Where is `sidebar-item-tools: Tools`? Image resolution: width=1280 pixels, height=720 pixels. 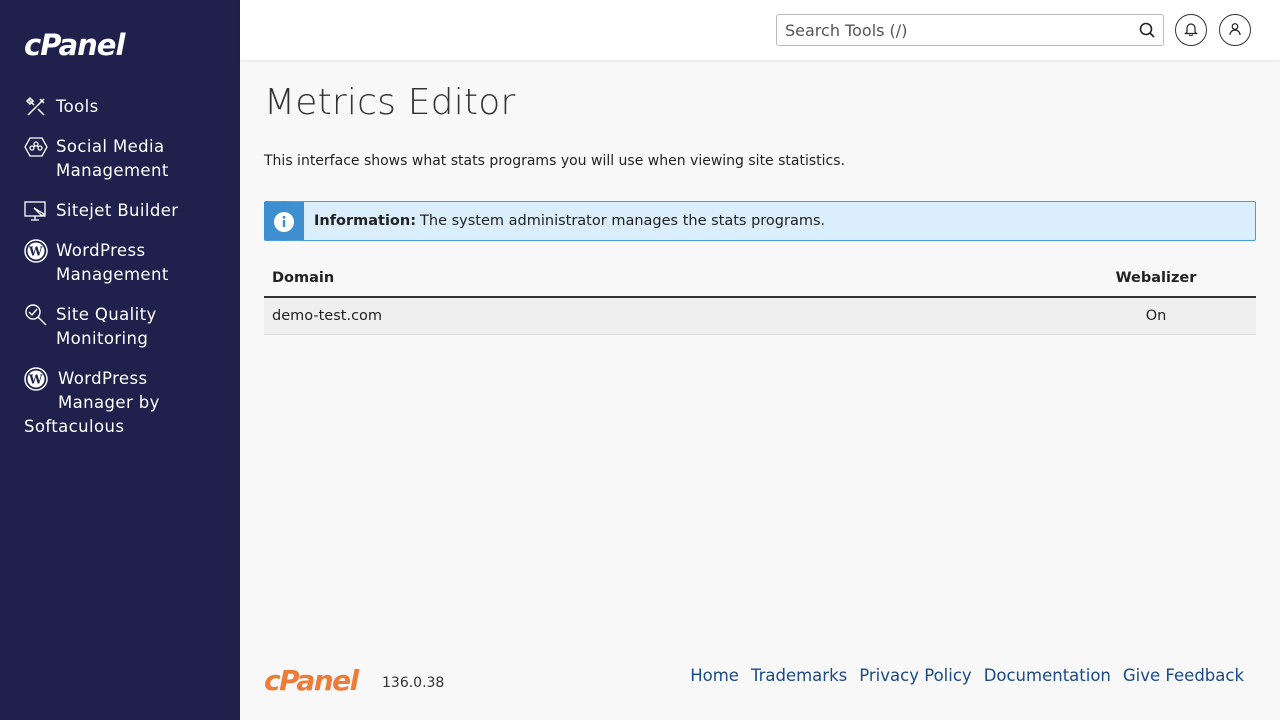
sidebar-item-tools: Tools is located at coordinates (124, 107).